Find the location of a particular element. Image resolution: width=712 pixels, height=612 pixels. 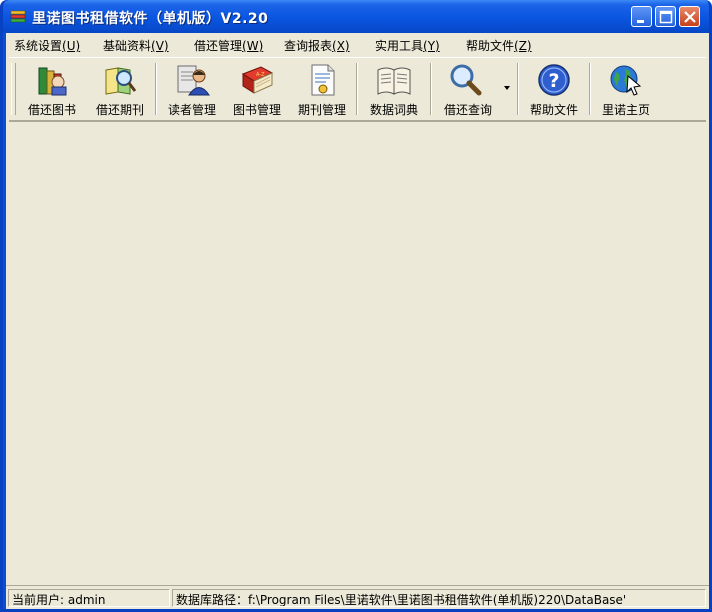

close-icon is located at coordinates (690, 17).